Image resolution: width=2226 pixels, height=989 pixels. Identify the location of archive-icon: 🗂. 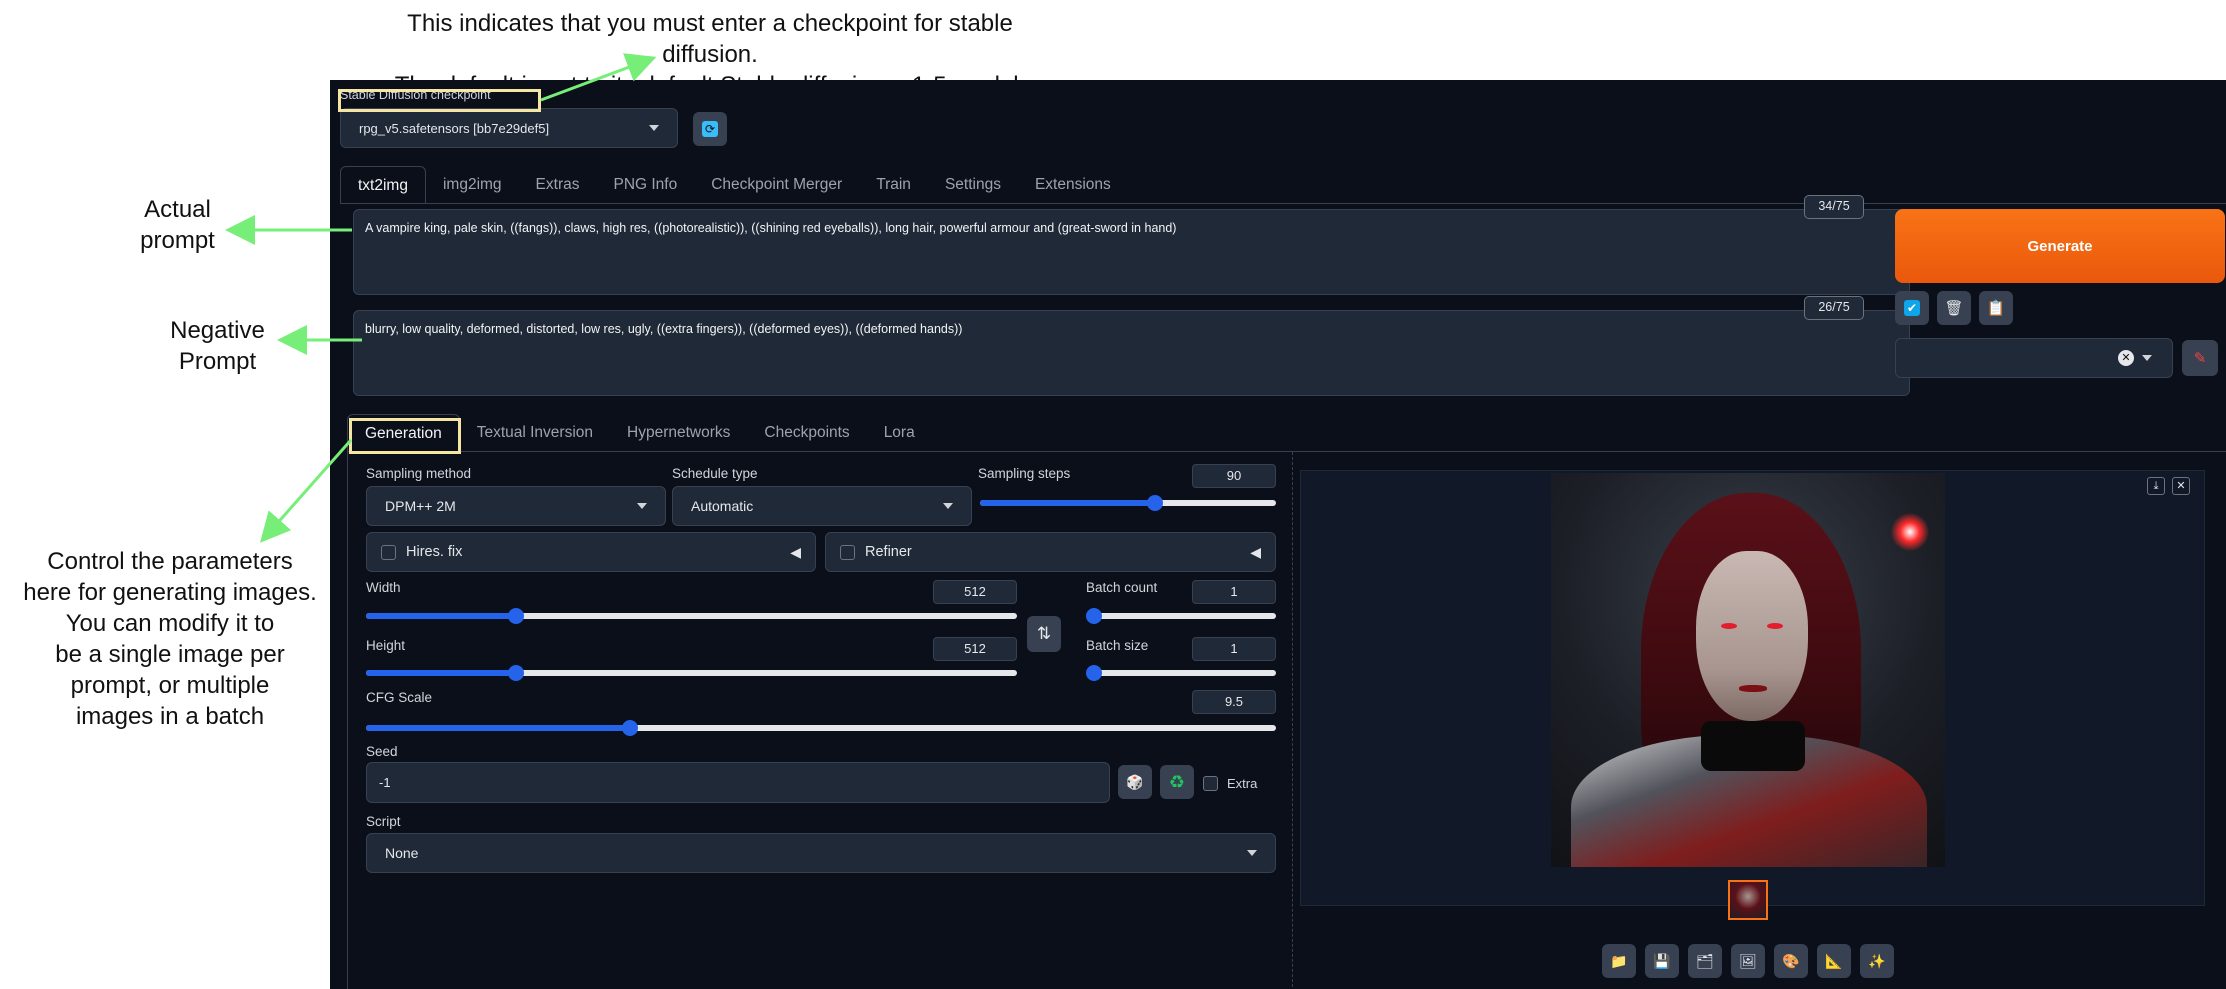
(1705, 960).